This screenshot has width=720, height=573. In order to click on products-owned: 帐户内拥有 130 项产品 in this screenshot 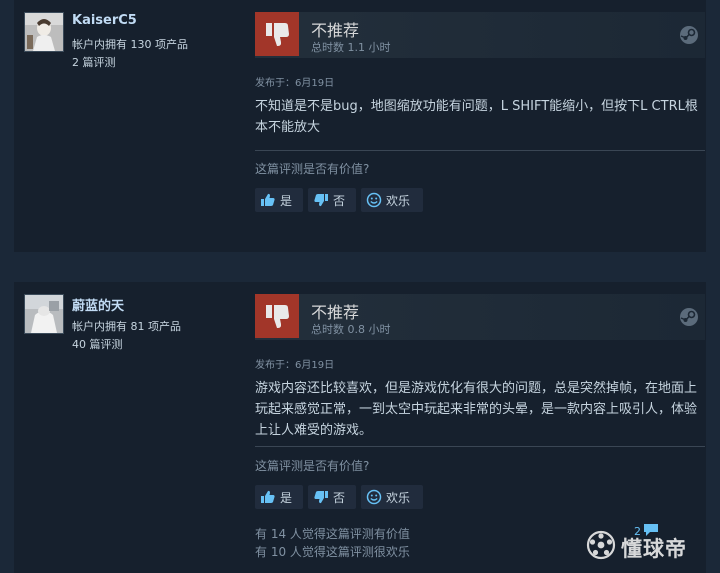, I will do `click(130, 44)`.